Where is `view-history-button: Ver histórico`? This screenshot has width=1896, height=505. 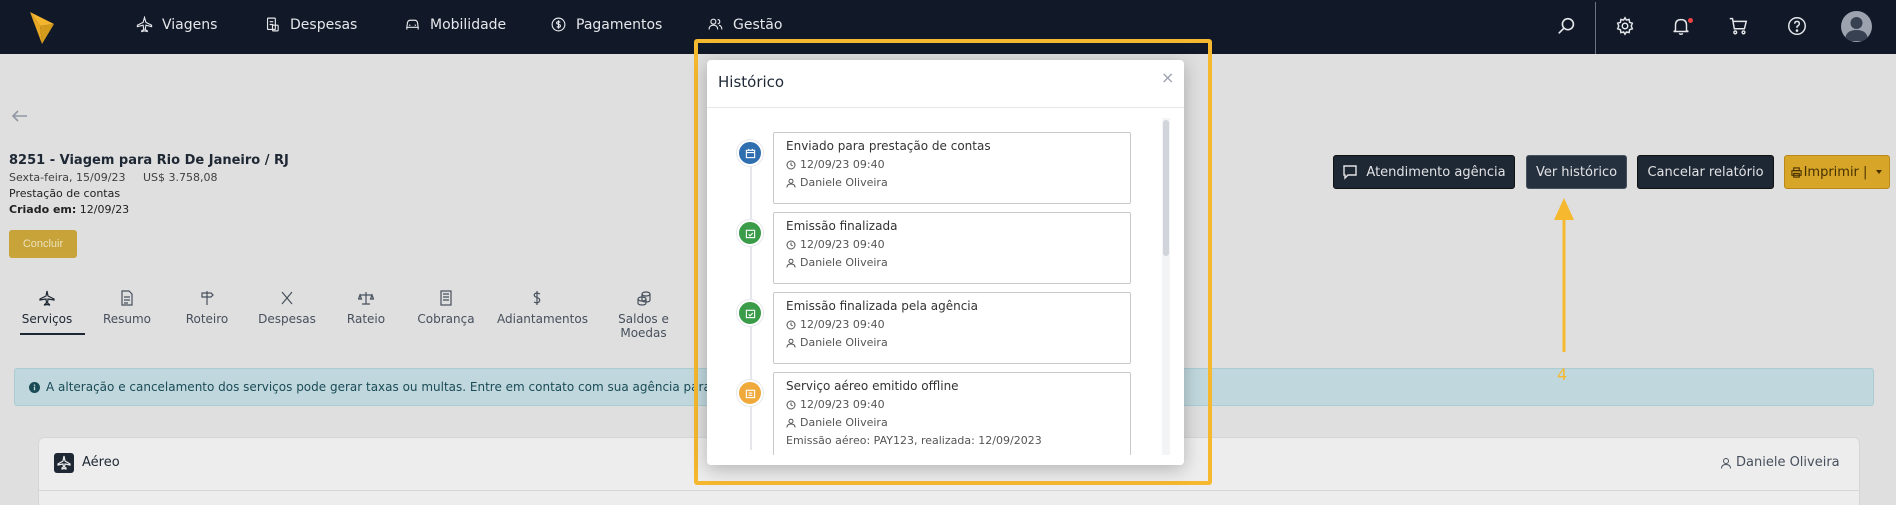 view-history-button: Ver histórico is located at coordinates (1576, 172).